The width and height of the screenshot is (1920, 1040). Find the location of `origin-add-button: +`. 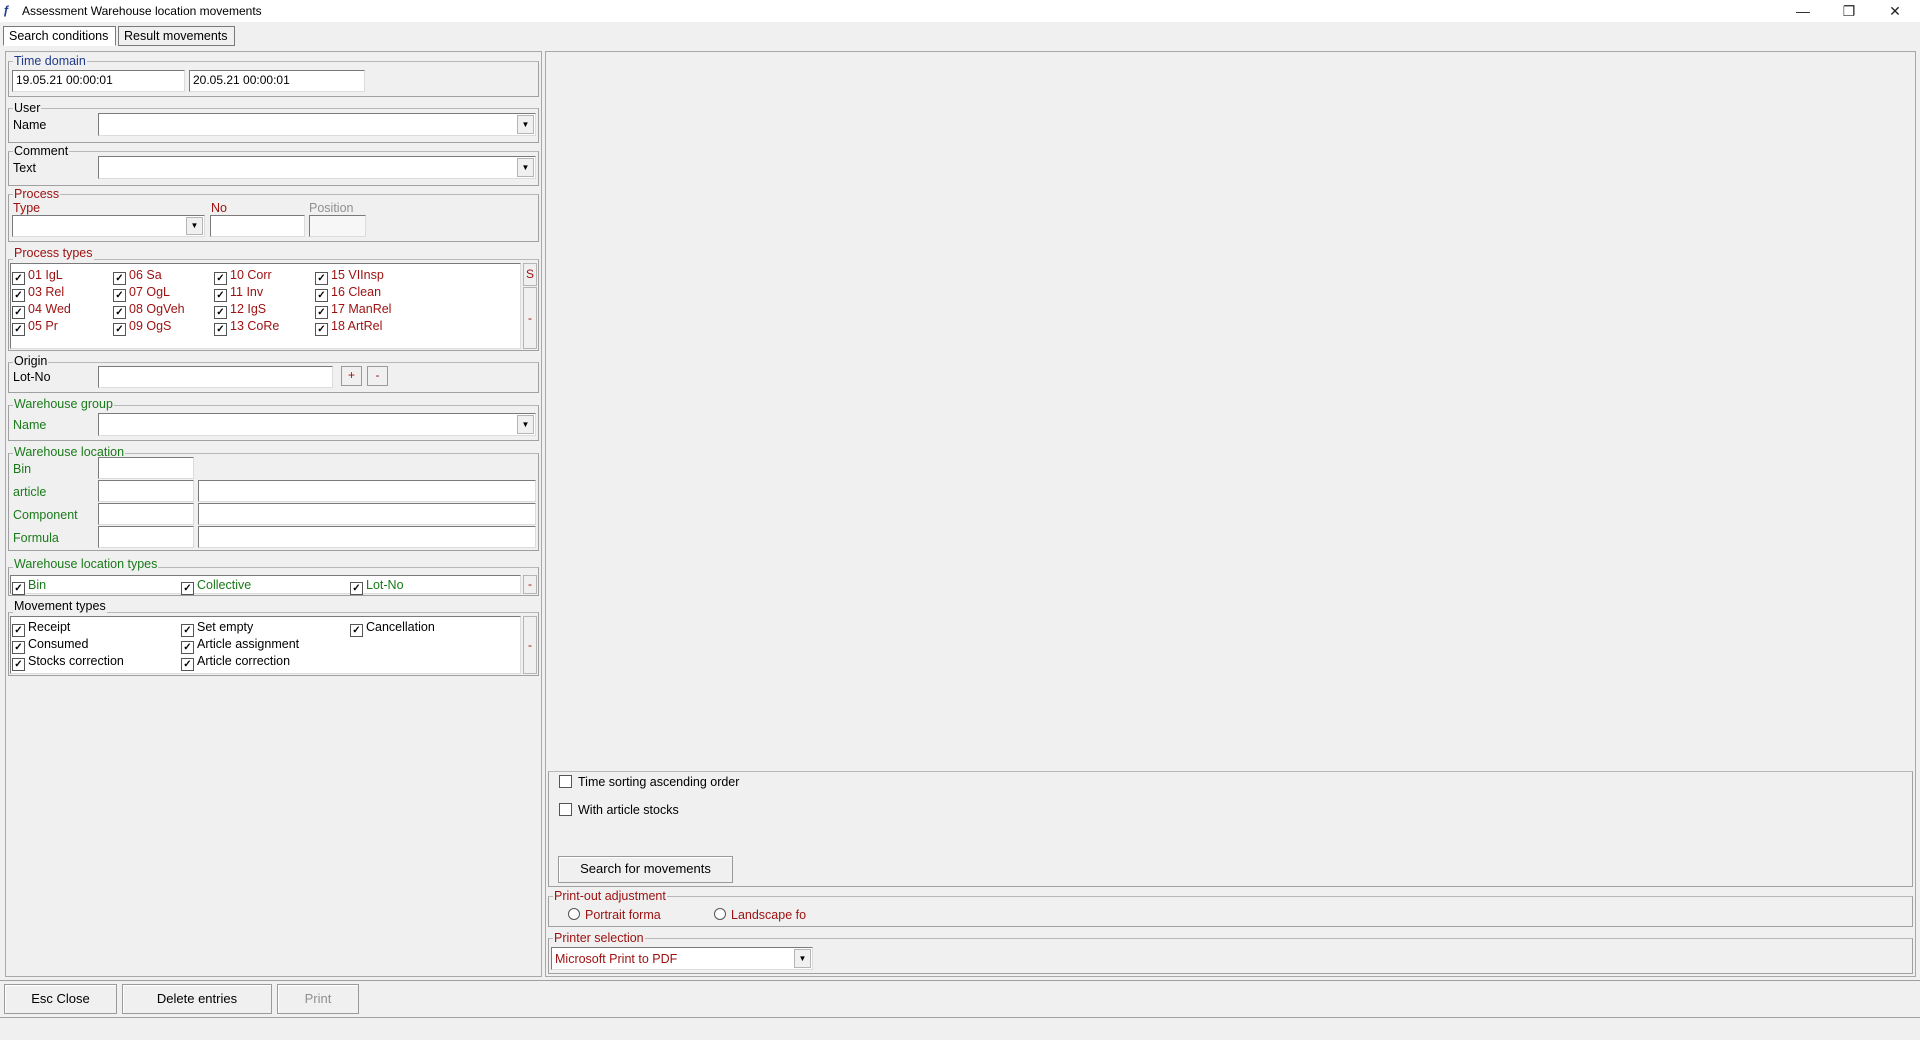

origin-add-button: + is located at coordinates (351, 376).